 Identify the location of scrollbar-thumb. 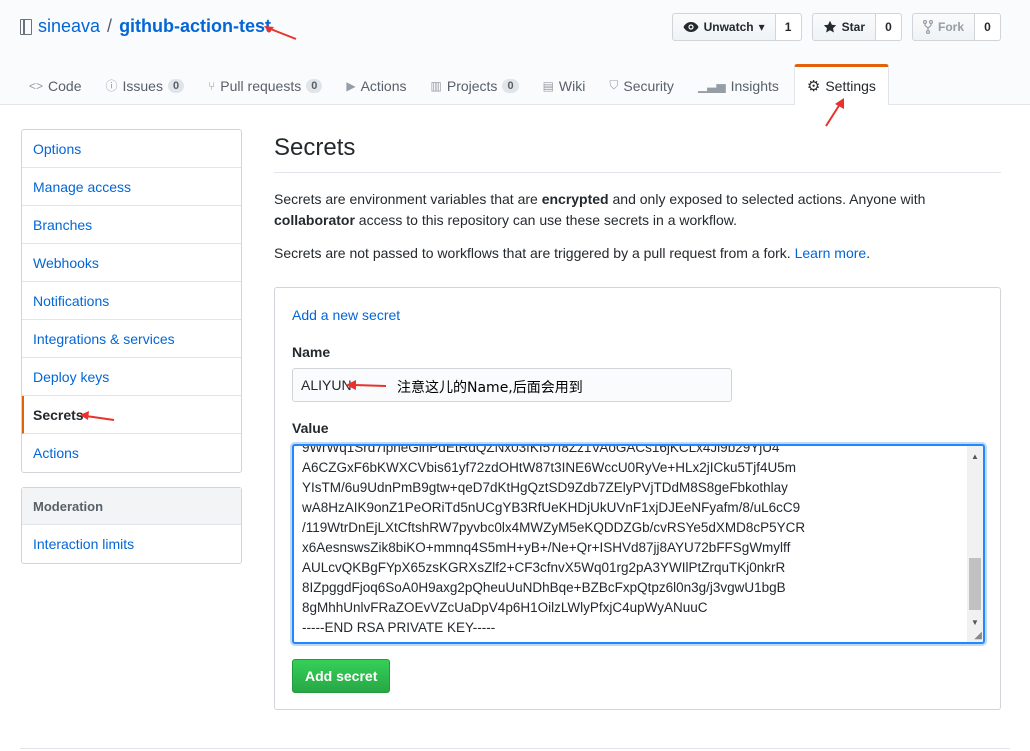
(975, 584).